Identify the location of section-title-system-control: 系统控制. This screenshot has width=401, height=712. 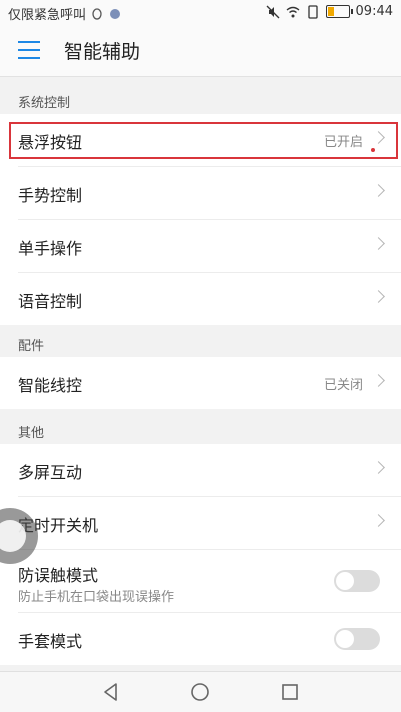
(44, 103).